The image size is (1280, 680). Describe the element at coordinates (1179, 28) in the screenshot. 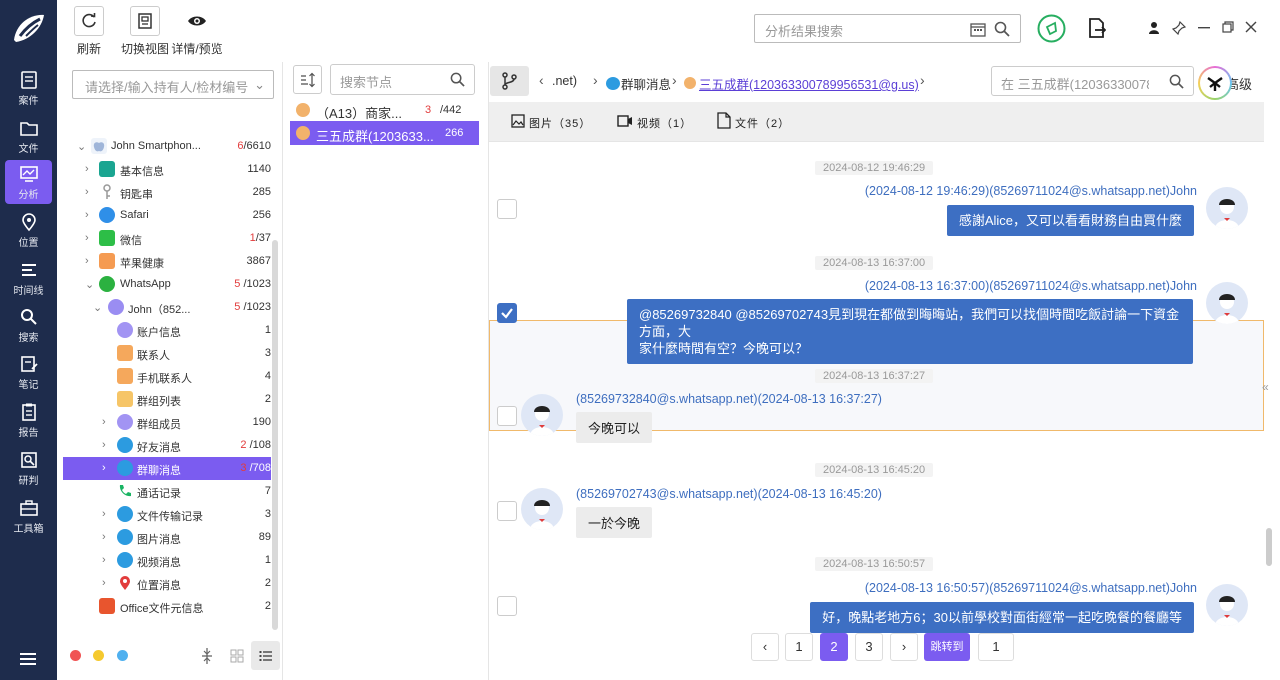

I see `pin-icon` at that location.